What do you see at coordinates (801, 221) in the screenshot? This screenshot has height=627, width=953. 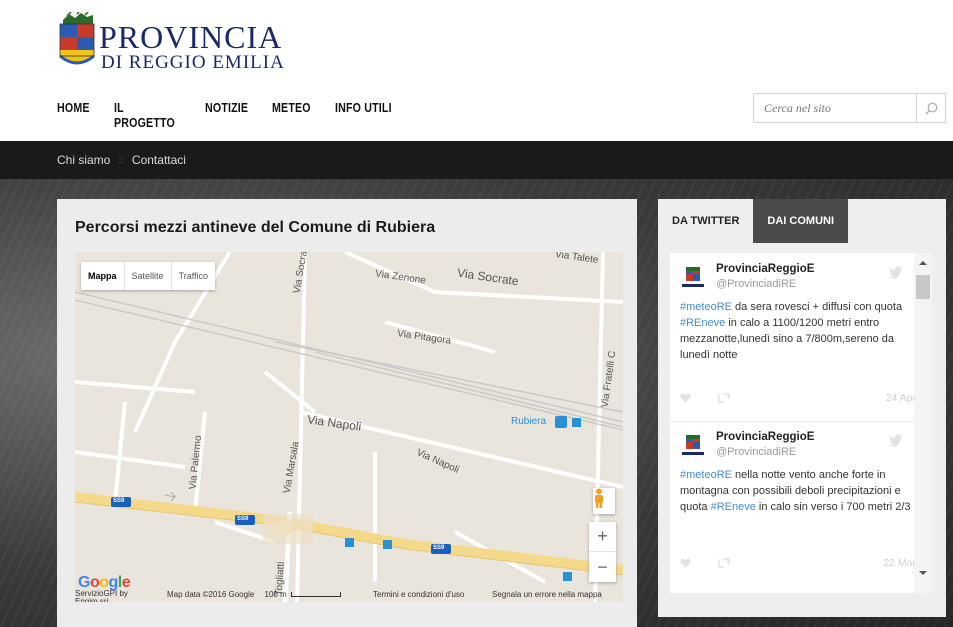 I see `tab-dai-comuni: DAI COMUNI` at bounding box center [801, 221].